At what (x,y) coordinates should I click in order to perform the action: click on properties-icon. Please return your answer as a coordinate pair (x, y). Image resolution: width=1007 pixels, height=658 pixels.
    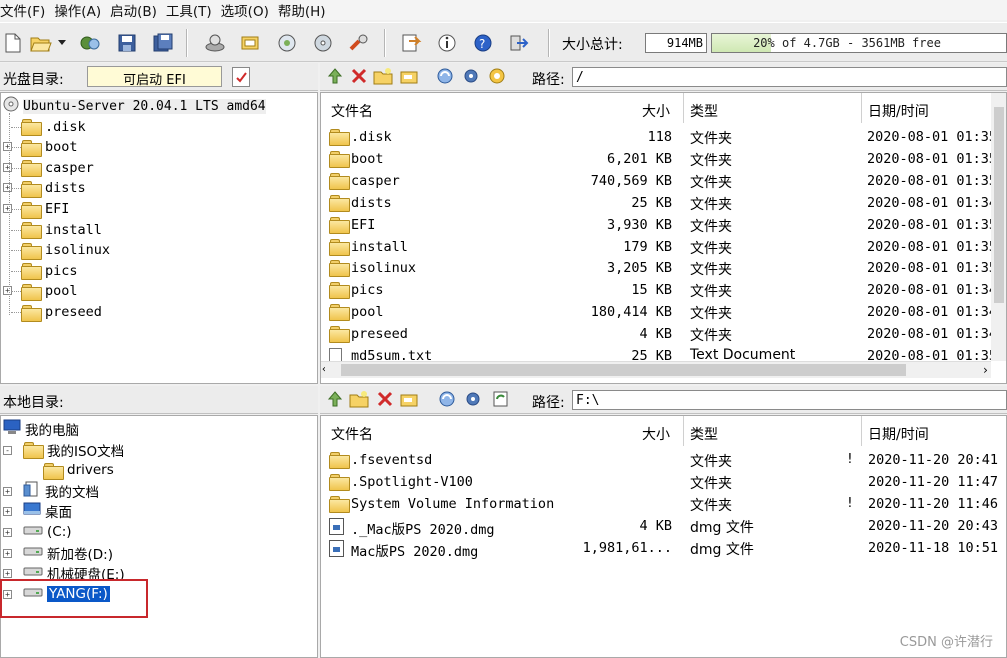
    Looking at the image, I should click on (497, 76).